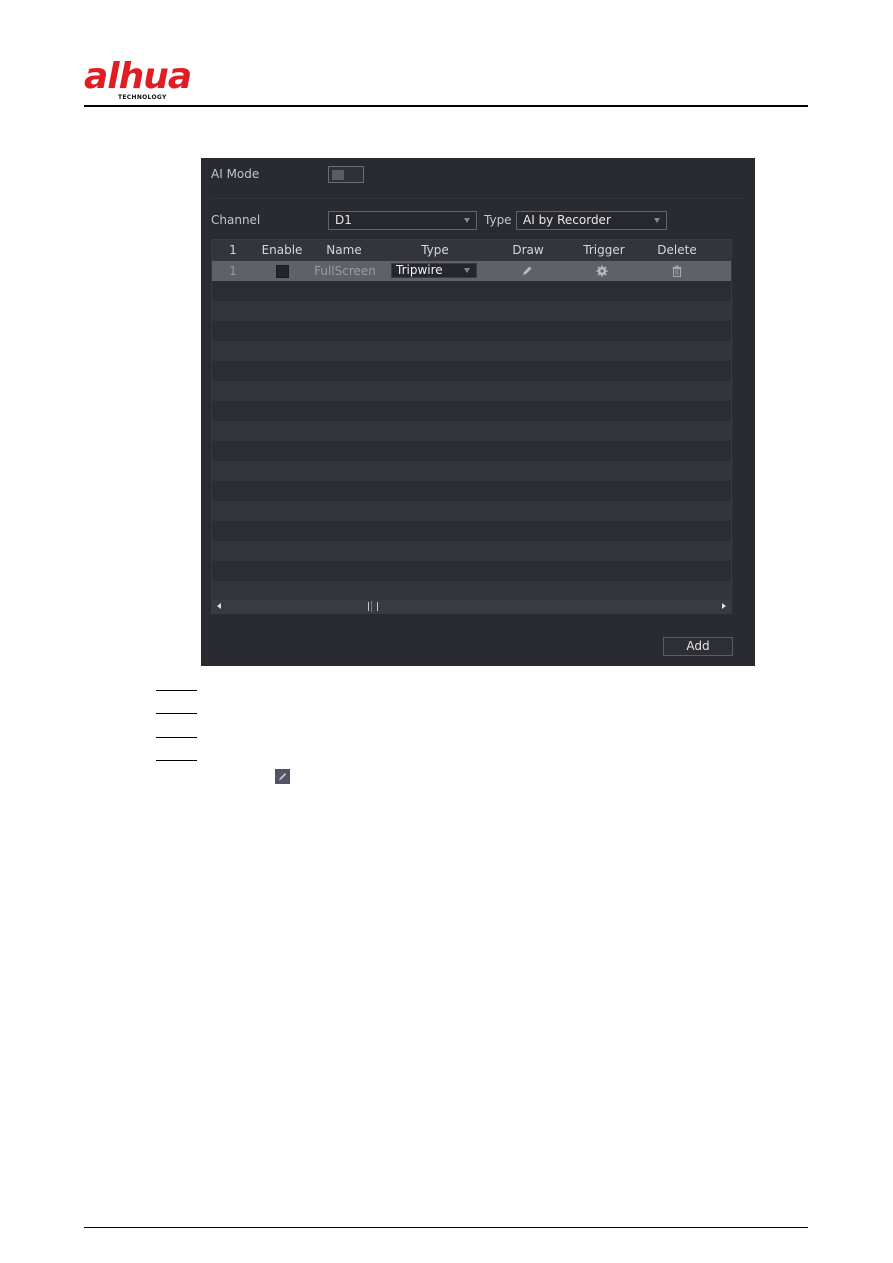 This screenshot has height=1263, width=893. What do you see at coordinates (446, 1227) in the screenshot?
I see `footer-rule` at bounding box center [446, 1227].